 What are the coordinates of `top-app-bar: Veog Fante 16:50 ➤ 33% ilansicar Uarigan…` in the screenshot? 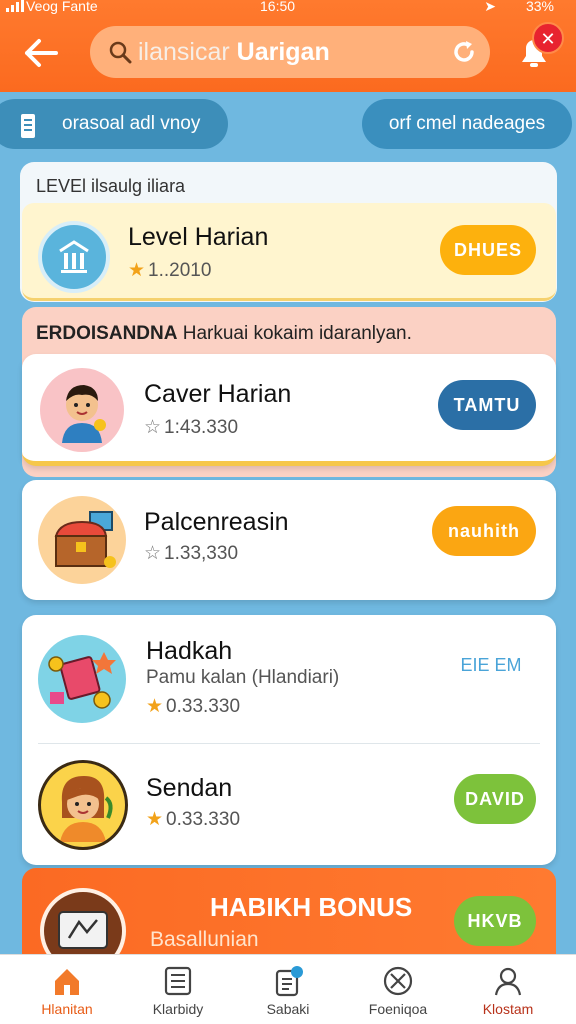 It's located at (288, 46).